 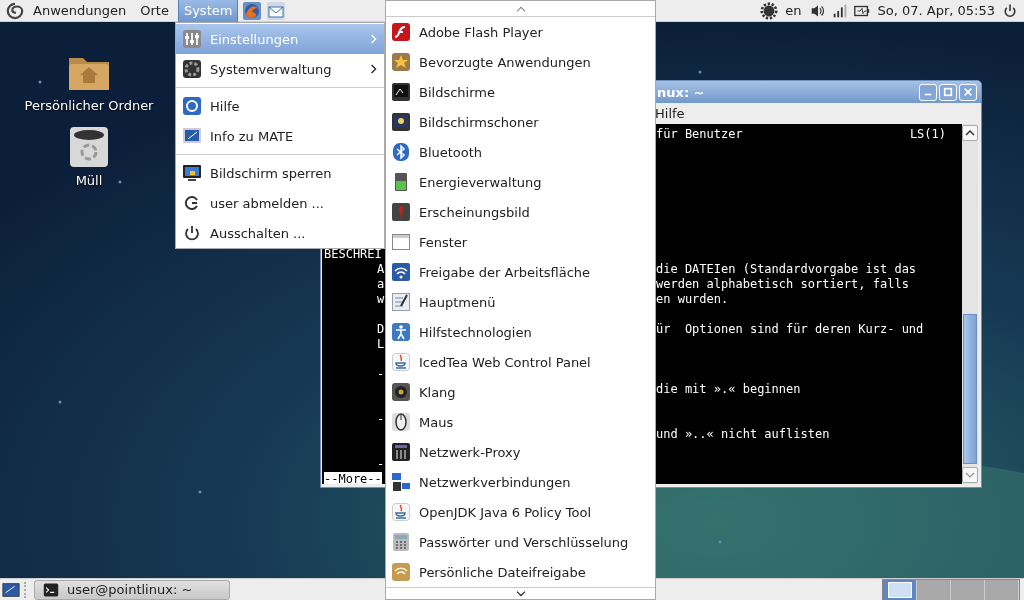 I want to click on menu-item: Persönliche Dateifreigabe, so click(x=520, y=572).